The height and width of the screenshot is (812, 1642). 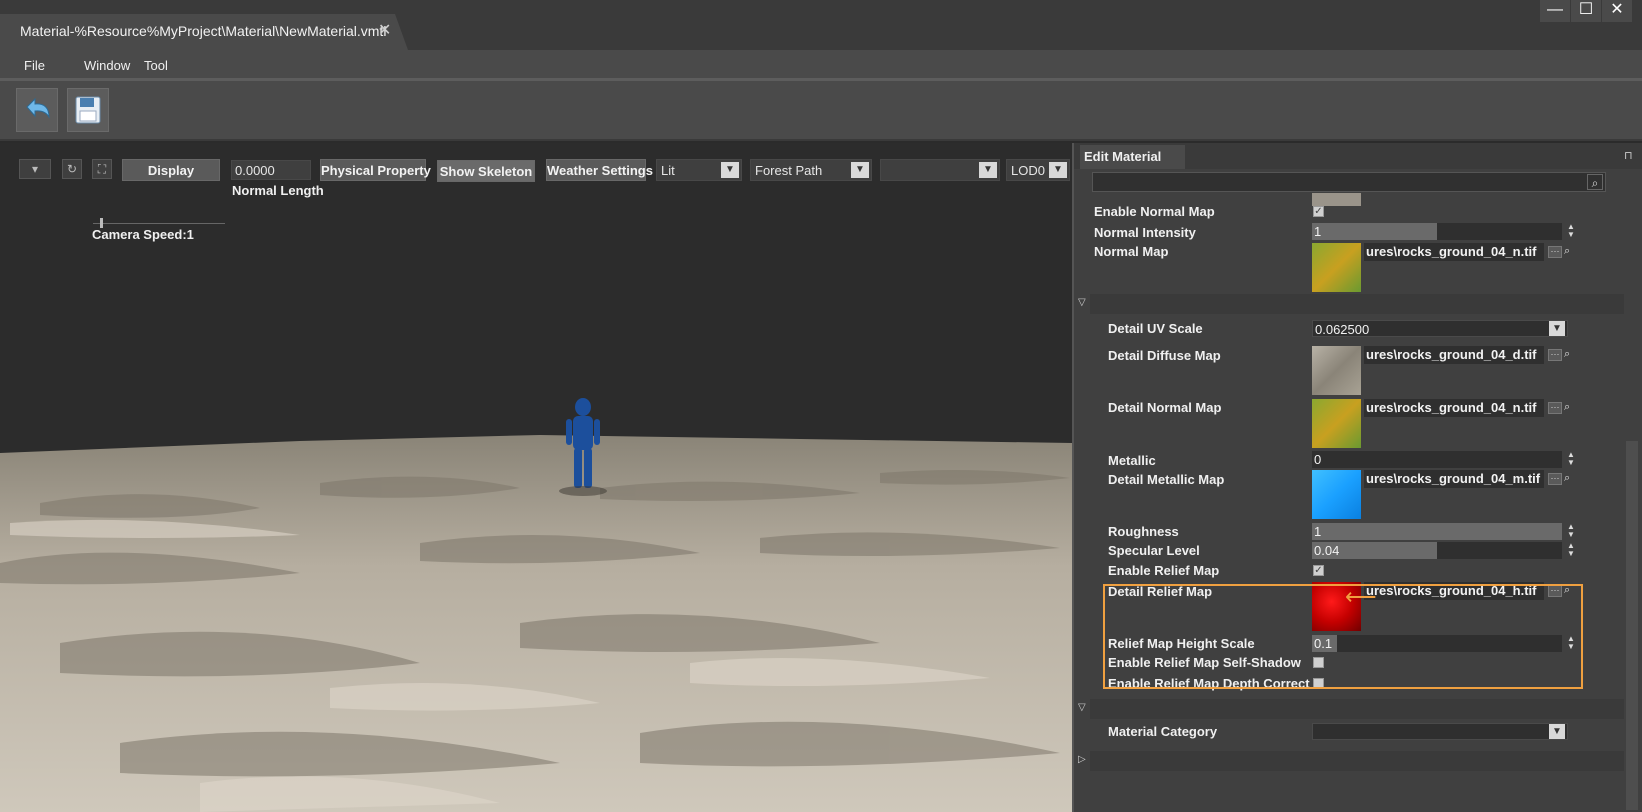 I want to click on roughness-slider: 1, so click(x=1437, y=531).